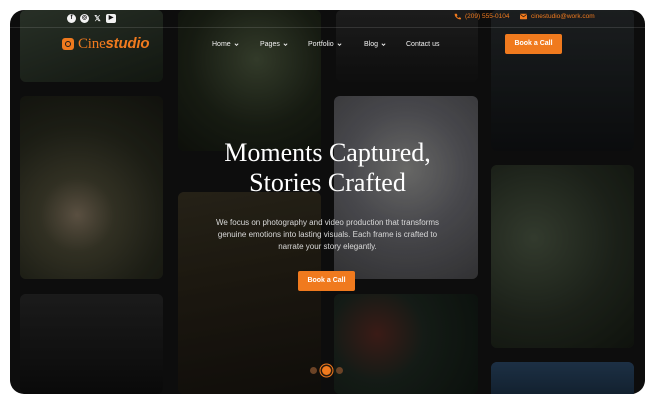 The height and width of the screenshot is (404, 655). What do you see at coordinates (321, 44) in the screenshot?
I see `nav-portfolio-label: Portfolio` at bounding box center [321, 44].